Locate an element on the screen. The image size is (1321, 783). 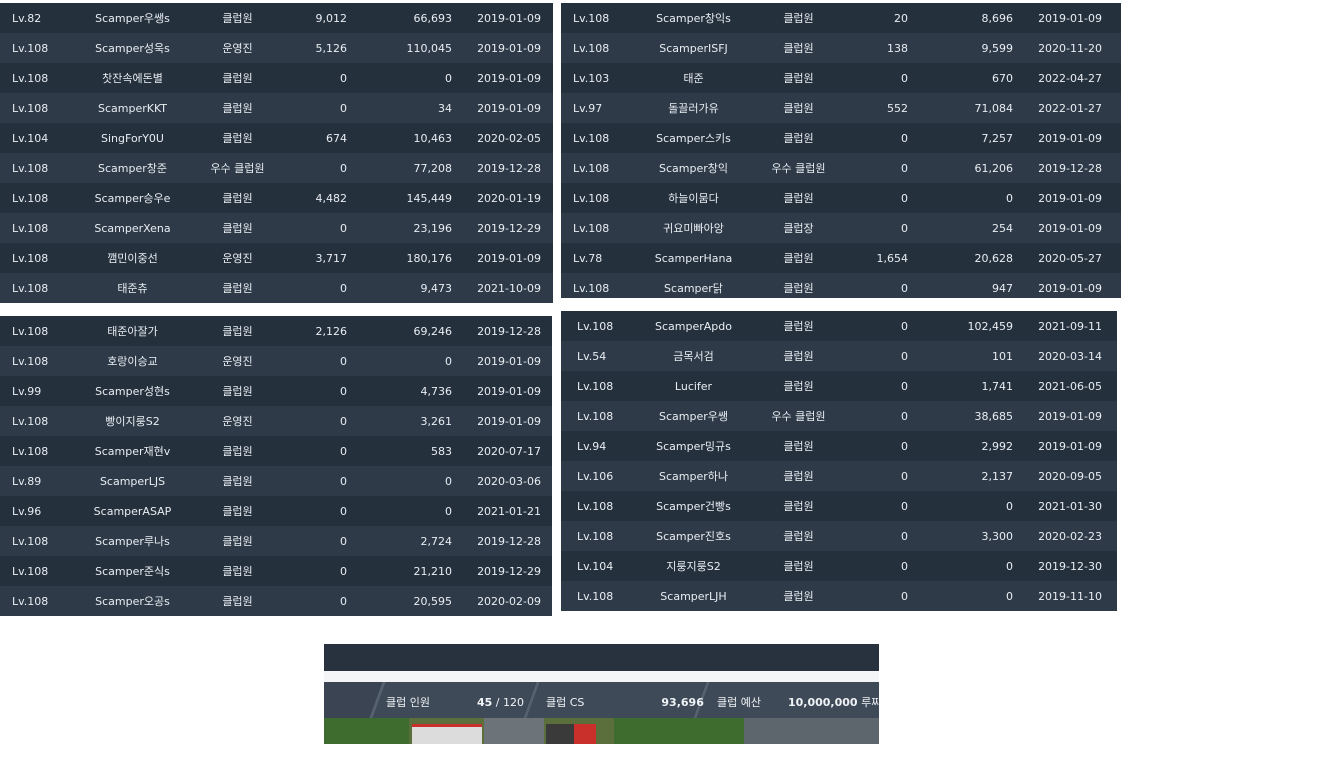
table-row: Lv.108 귀요미빠아앙 클럽장 0 254 2019-01-09 is located at coordinates (841, 228).